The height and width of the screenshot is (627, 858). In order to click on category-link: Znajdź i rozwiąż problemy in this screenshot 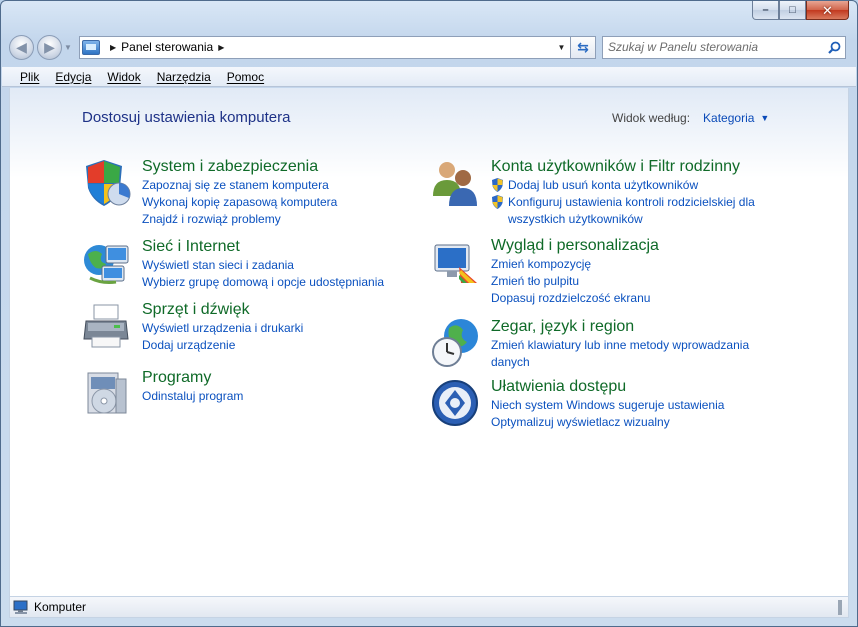, I will do `click(239, 219)`.